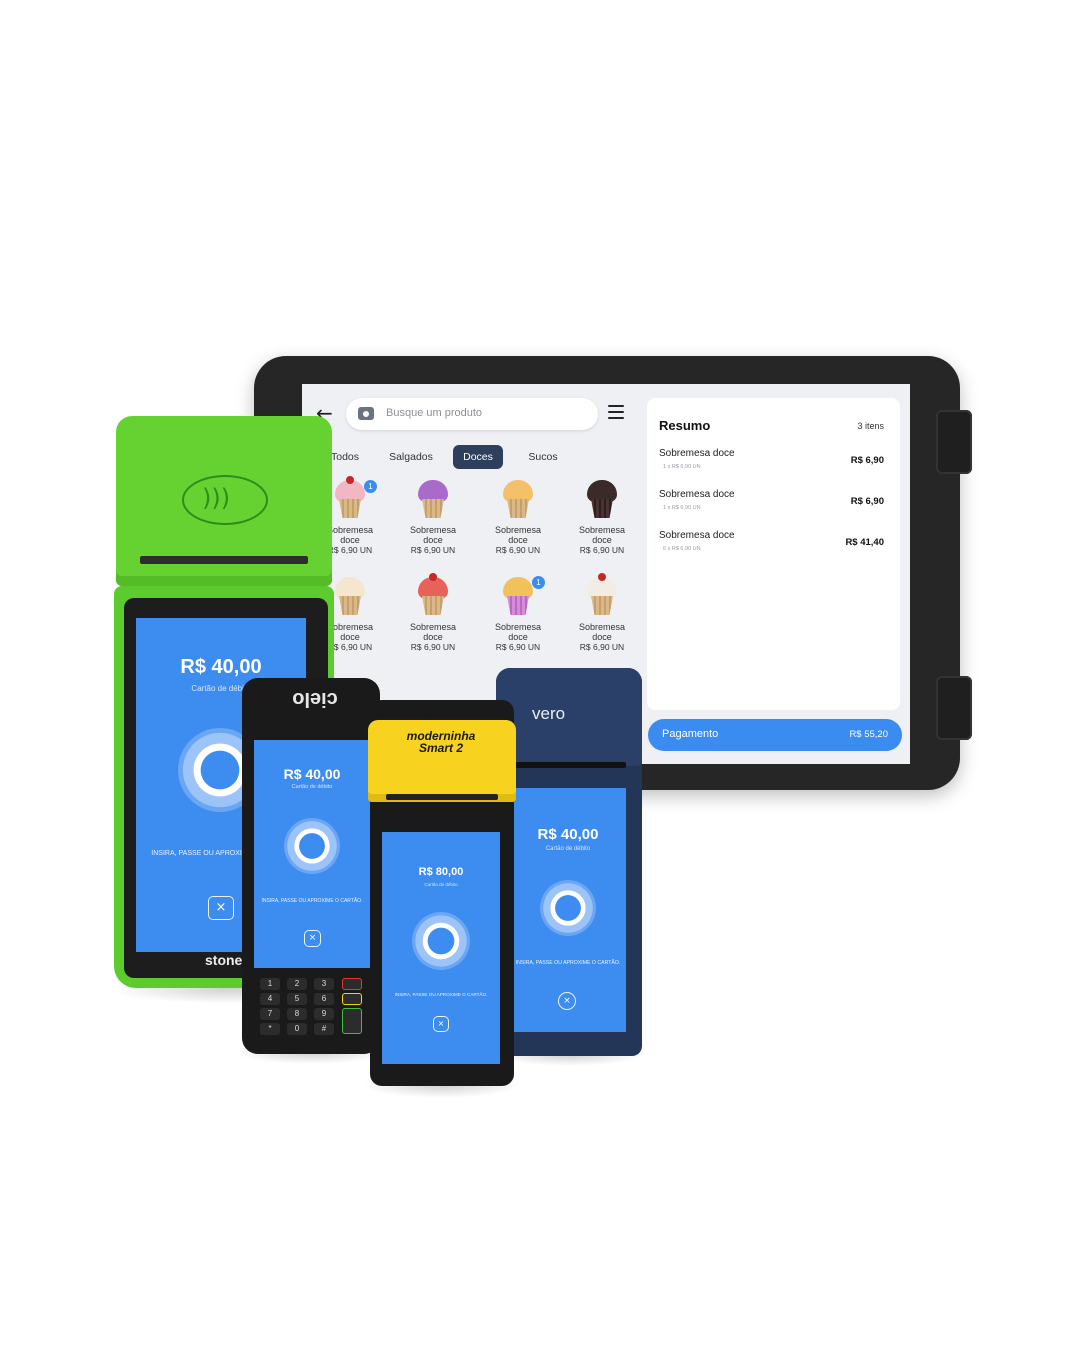  I want to click on moderninha-logo-line2: Smart 2, so click(441, 748).